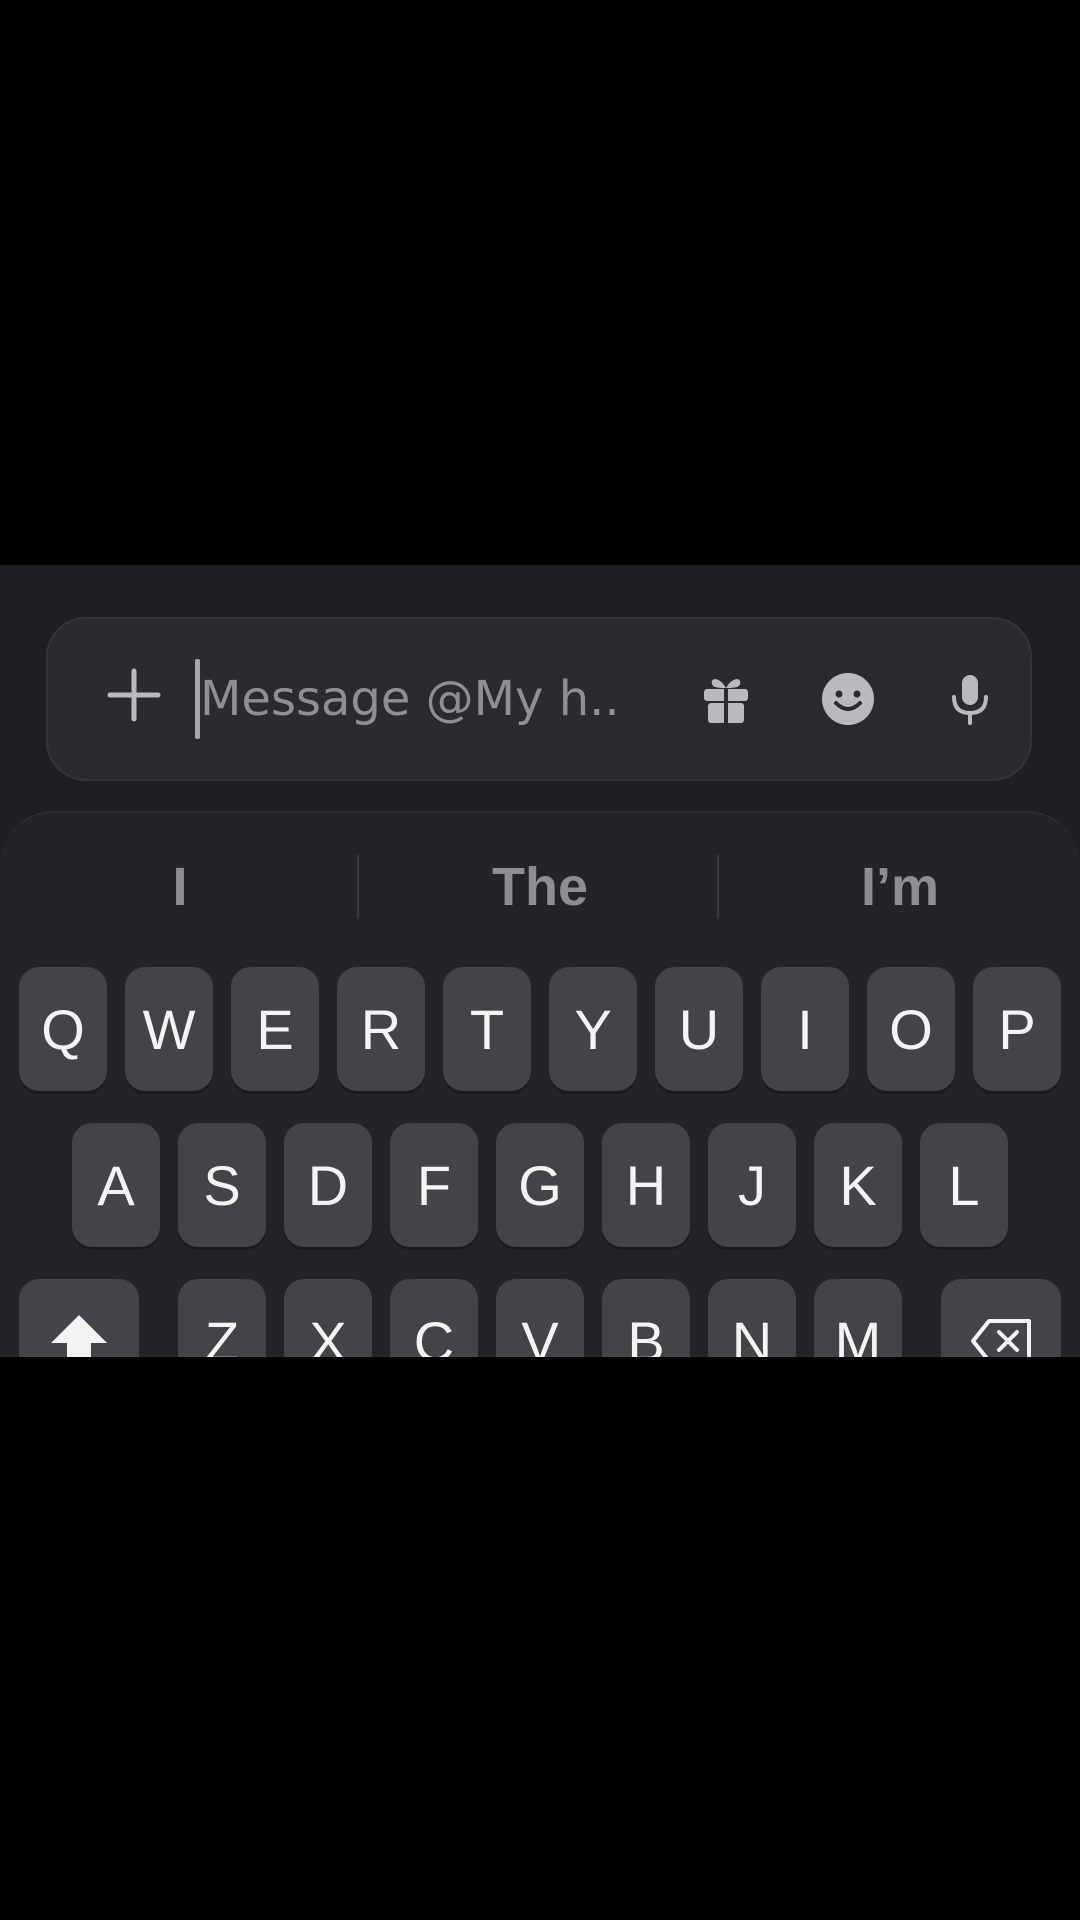 This screenshot has height=1920, width=1080. I want to click on key-label: A, so click(116, 1185).